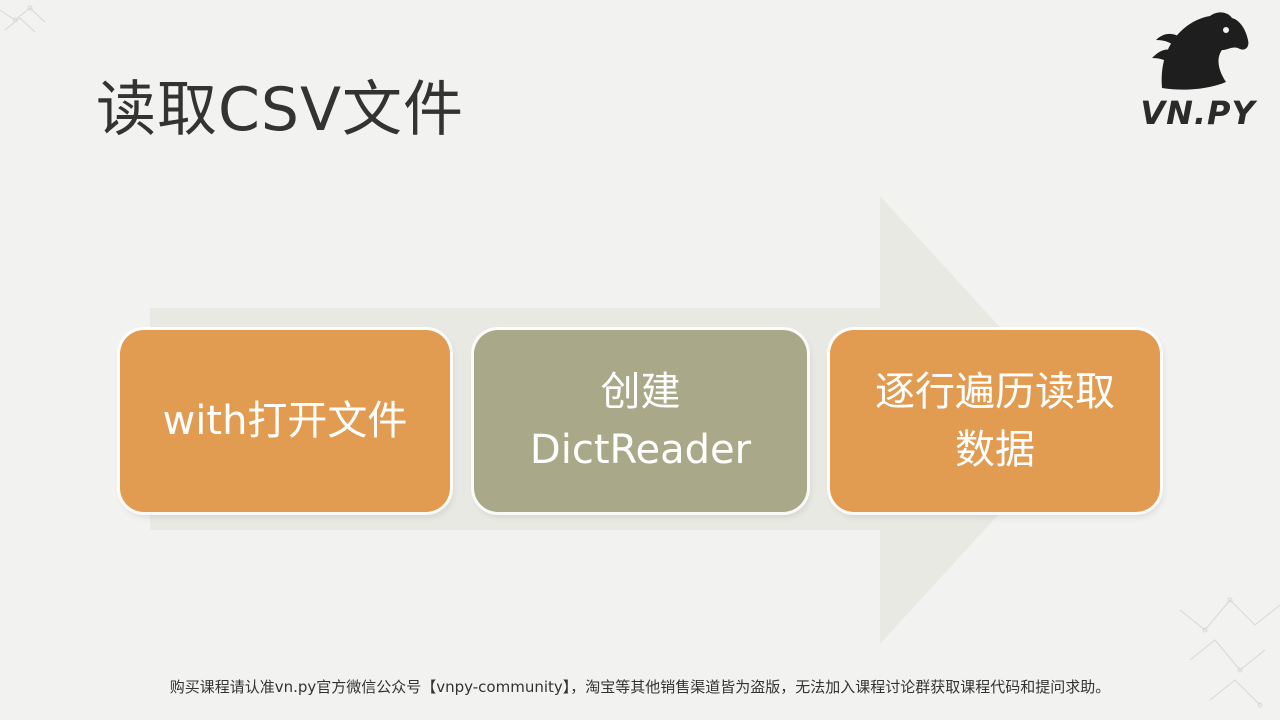 The image size is (1280, 720). Describe the element at coordinates (640, 392) in the screenshot. I see `step-2-line-1: 创建` at that location.